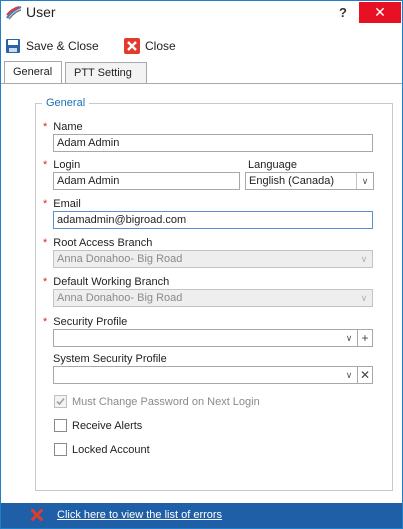  Describe the element at coordinates (205, 338) in the screenshot. I see `security-profile-select: ∨` at that location.